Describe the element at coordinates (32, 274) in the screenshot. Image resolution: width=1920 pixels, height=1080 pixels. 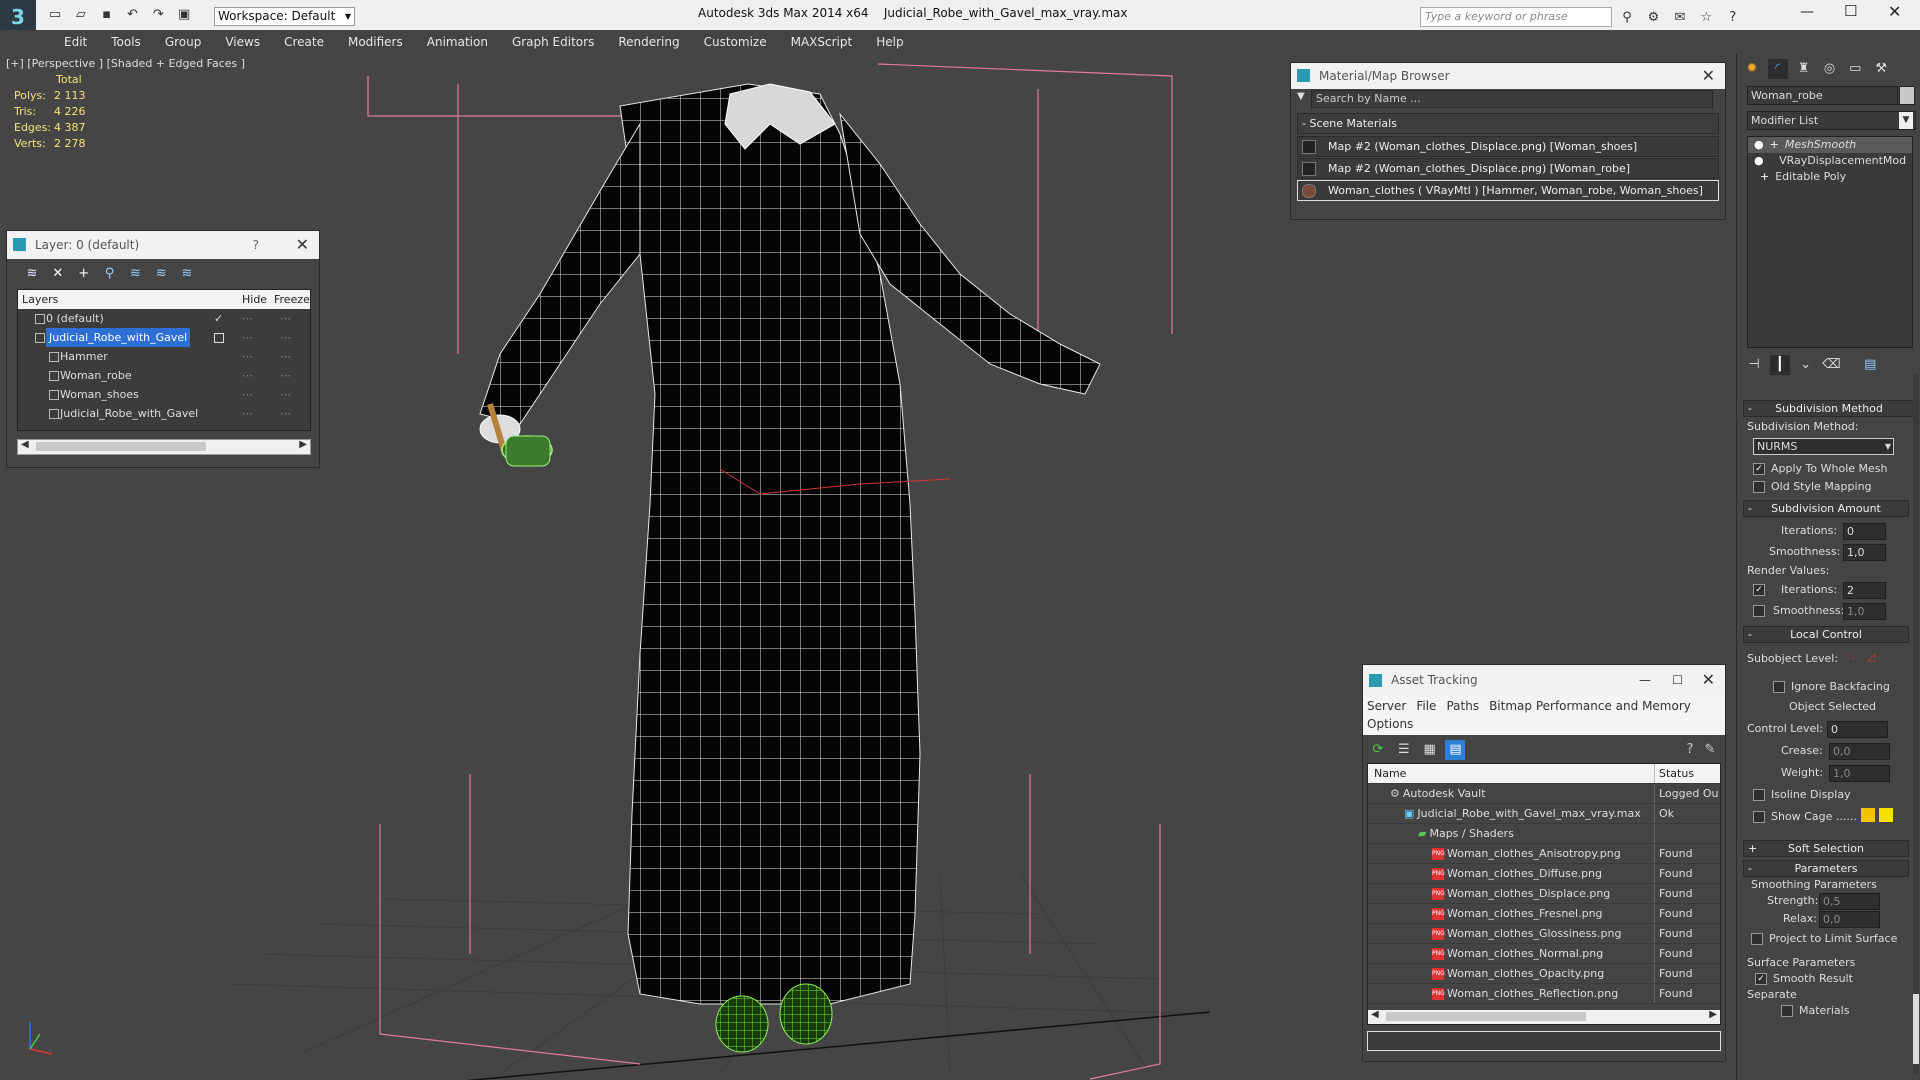
I see `create-layer-icon: ≋` at that location.